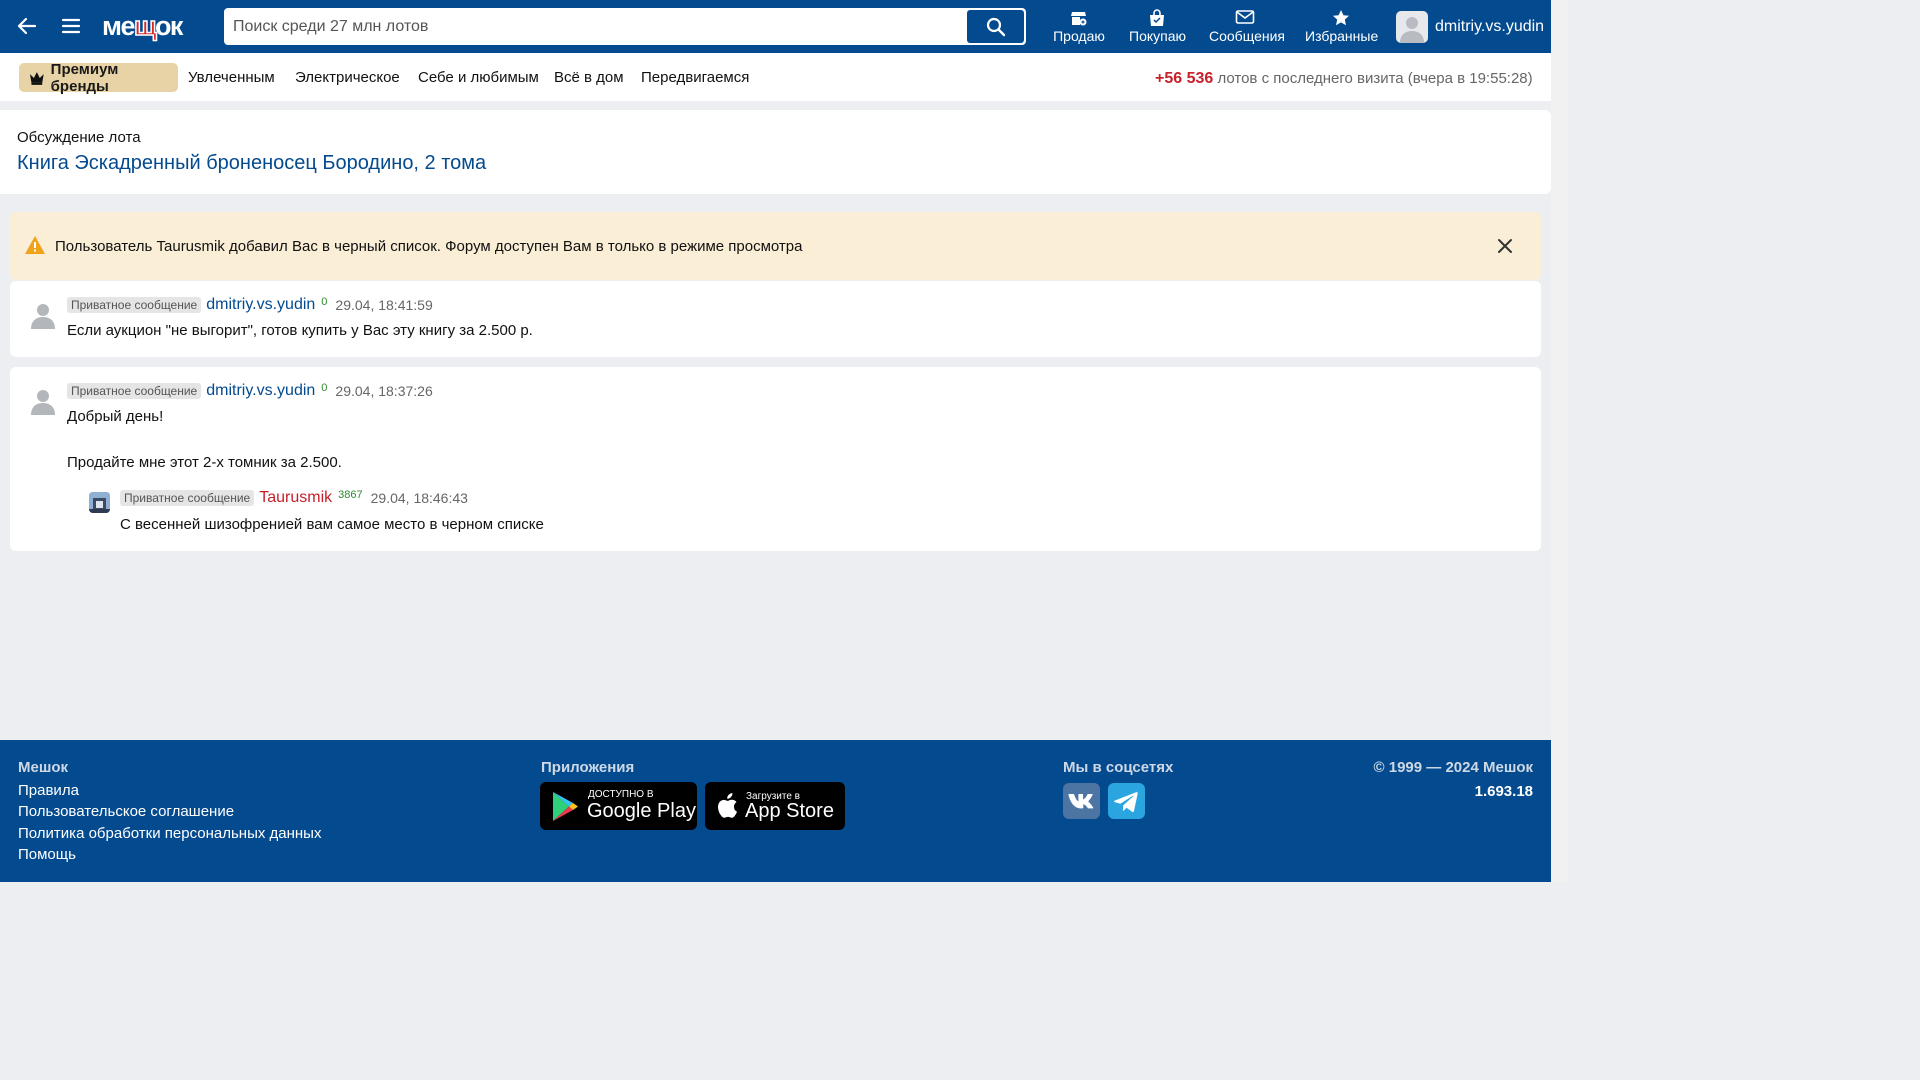 The image size is (1920, 1080). Describe the element at coordinates (1081, 801) in the screenshot. I see `vk-icon` at that location.